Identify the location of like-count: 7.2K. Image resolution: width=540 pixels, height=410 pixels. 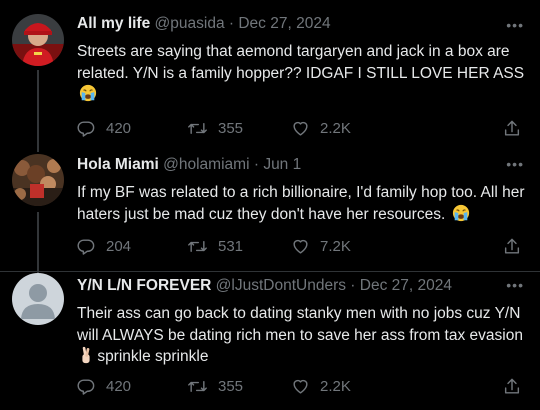
(335, 246).